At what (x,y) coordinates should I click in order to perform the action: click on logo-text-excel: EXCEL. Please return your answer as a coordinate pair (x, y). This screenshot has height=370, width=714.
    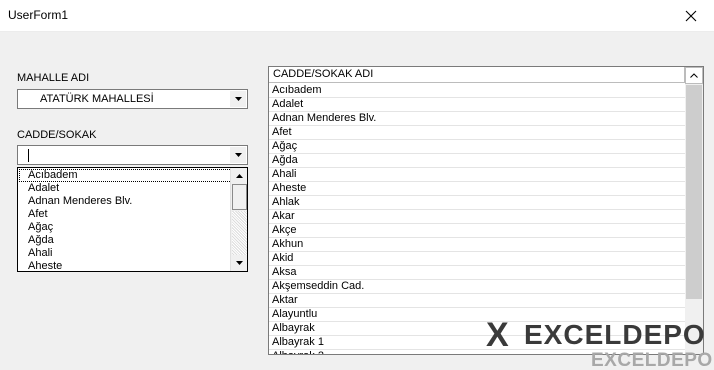
    Looking at the image, I should click on (573, 334).